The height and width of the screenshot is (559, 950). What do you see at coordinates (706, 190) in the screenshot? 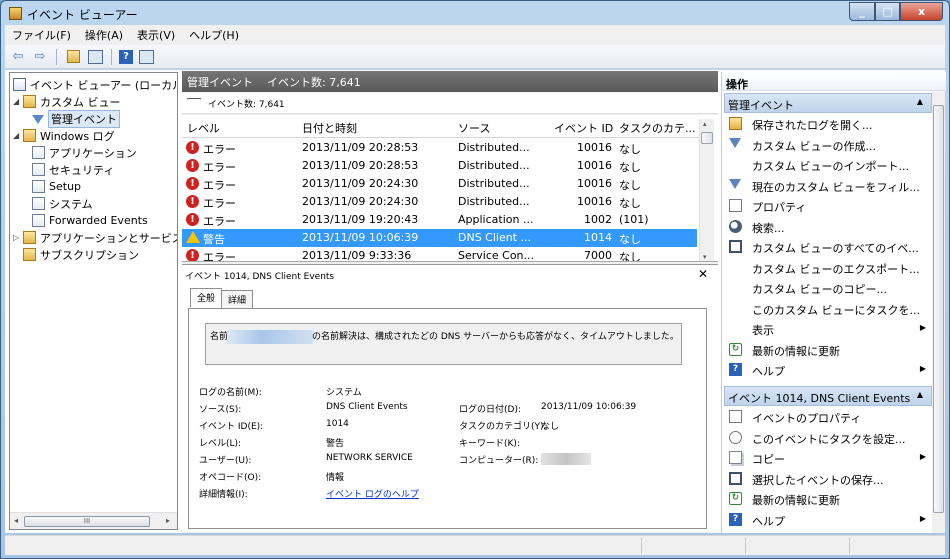
I see `grid-vertical-scrollbar: ▴ ▾` at bounding box center [706, 190].